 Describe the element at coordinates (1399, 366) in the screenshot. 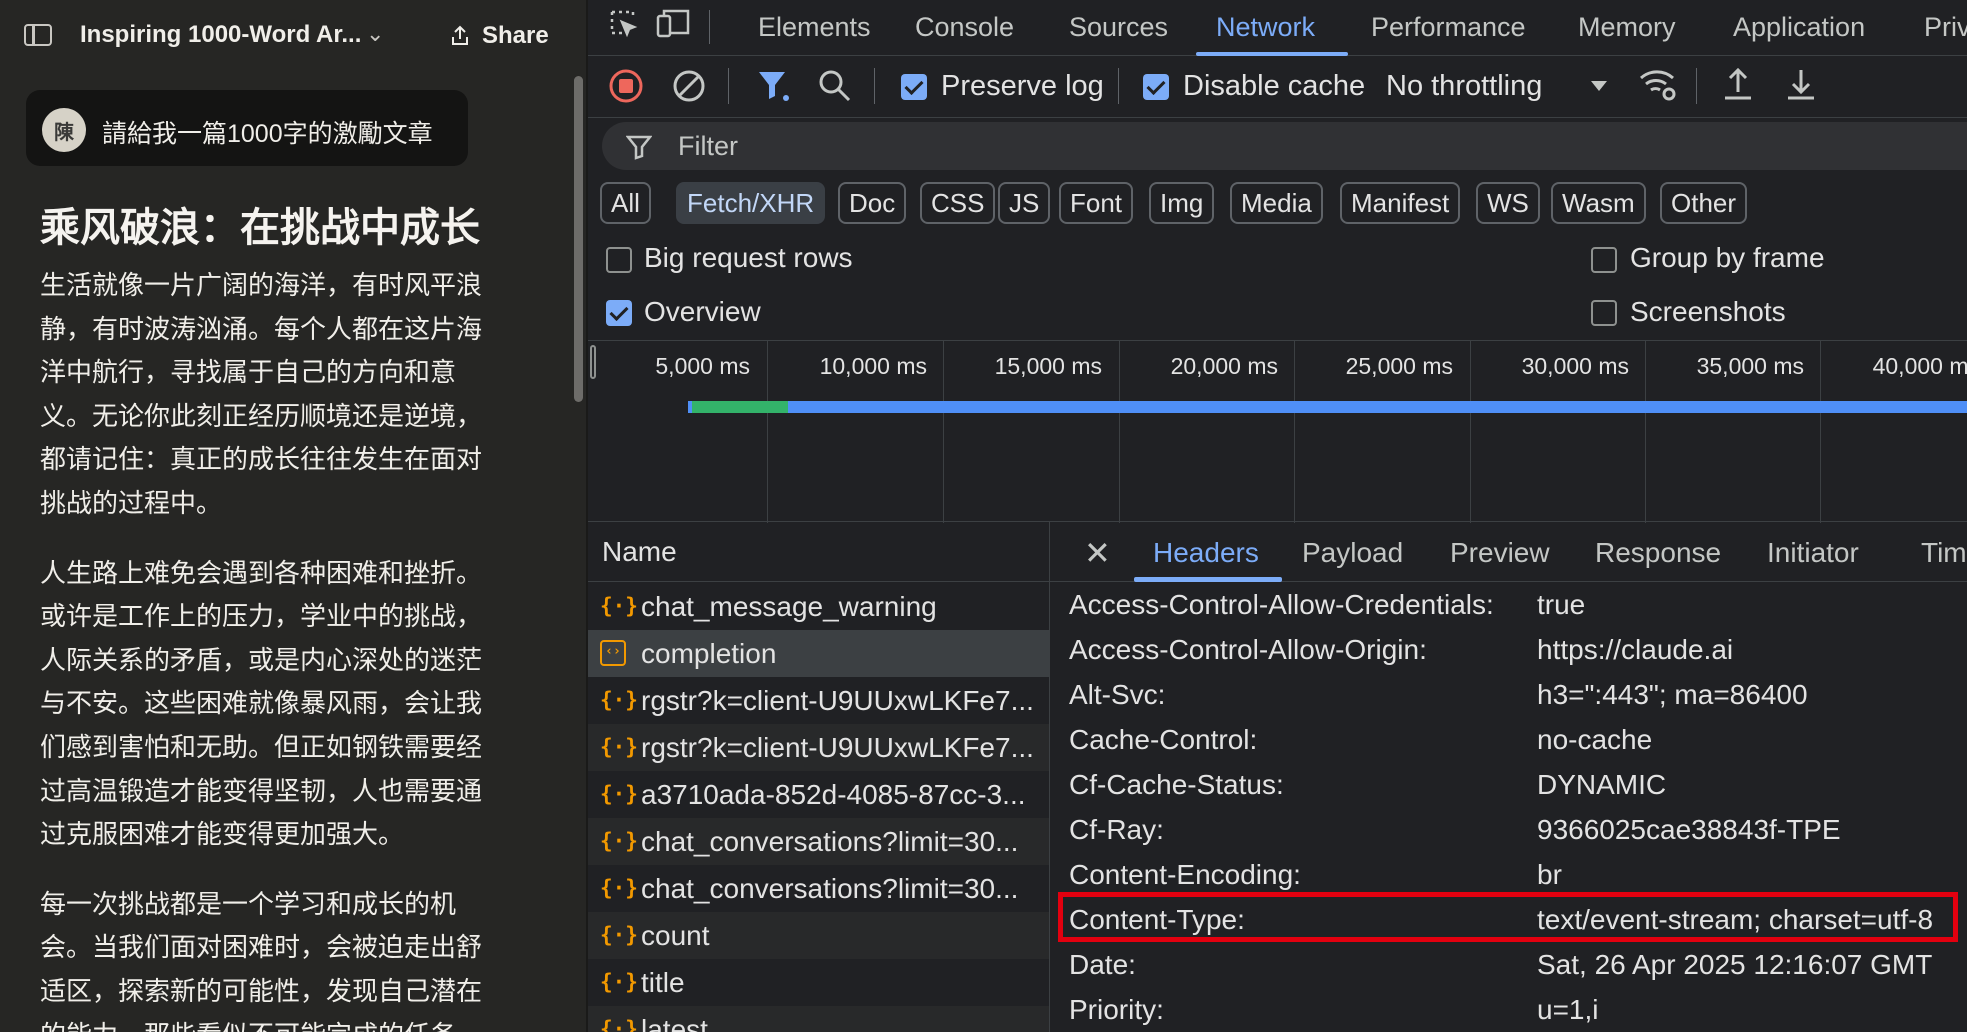

I see `timeline-tick-label: 25,000 ms` at that location.